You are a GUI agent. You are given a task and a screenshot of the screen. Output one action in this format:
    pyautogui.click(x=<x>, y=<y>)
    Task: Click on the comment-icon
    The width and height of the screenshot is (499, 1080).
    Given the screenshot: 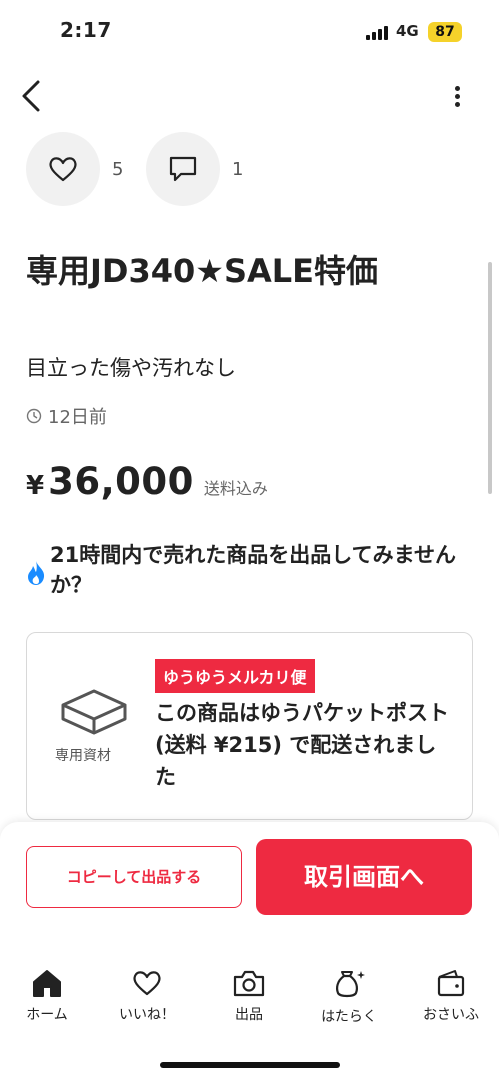 What is the action you would take?
    pyautogui.click(x=183, y=169)
    